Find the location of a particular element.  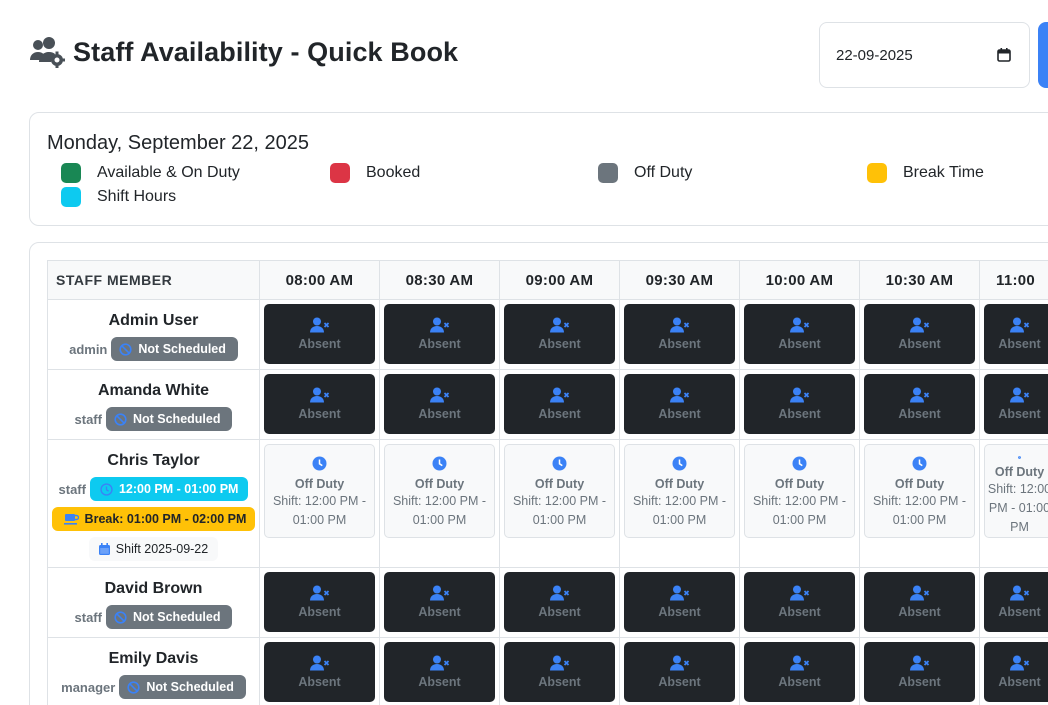

date-picker-input: 22-09-2025 is located at coordinates (924, 55).